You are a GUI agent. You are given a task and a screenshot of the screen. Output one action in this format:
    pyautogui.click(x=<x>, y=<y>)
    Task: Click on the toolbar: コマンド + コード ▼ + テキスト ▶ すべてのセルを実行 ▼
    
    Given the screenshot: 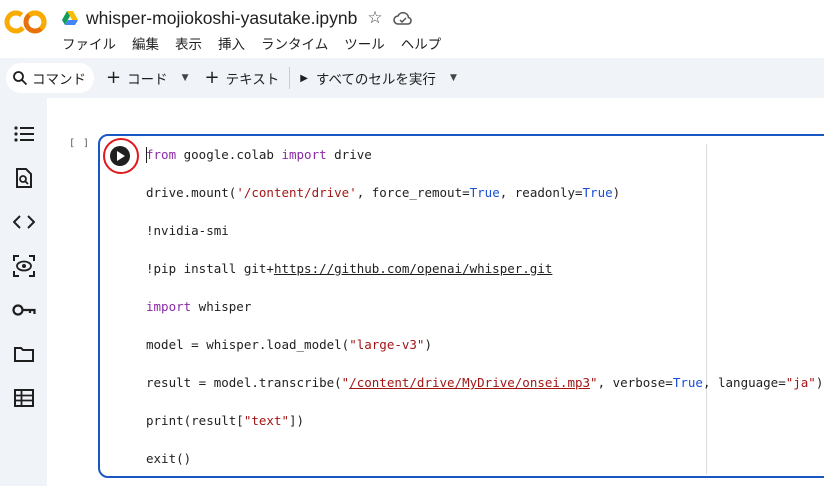 What is the action you would take?
    pyautogui.click(x=412, y=78)
    